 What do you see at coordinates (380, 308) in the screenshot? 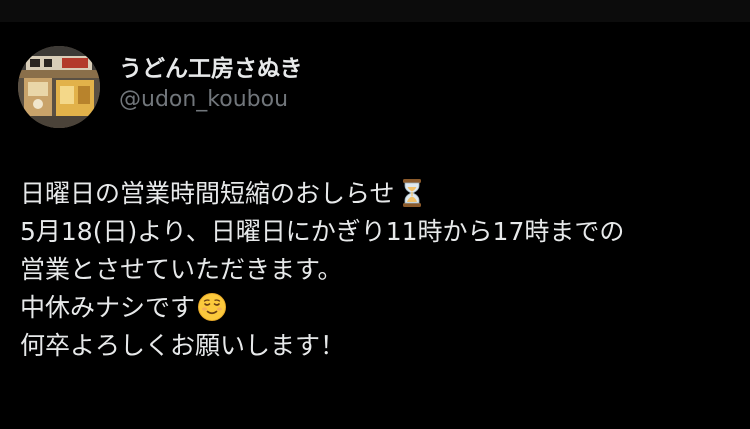
I see `post-line: 中休みナシです` at bounding box center [380, 308].